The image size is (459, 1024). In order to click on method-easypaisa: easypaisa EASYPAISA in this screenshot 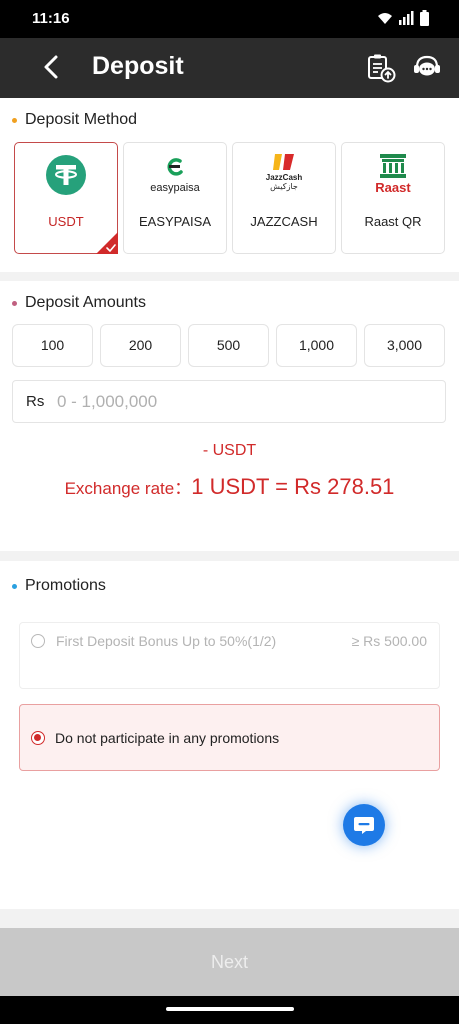, I will do `click(175, 198)`.